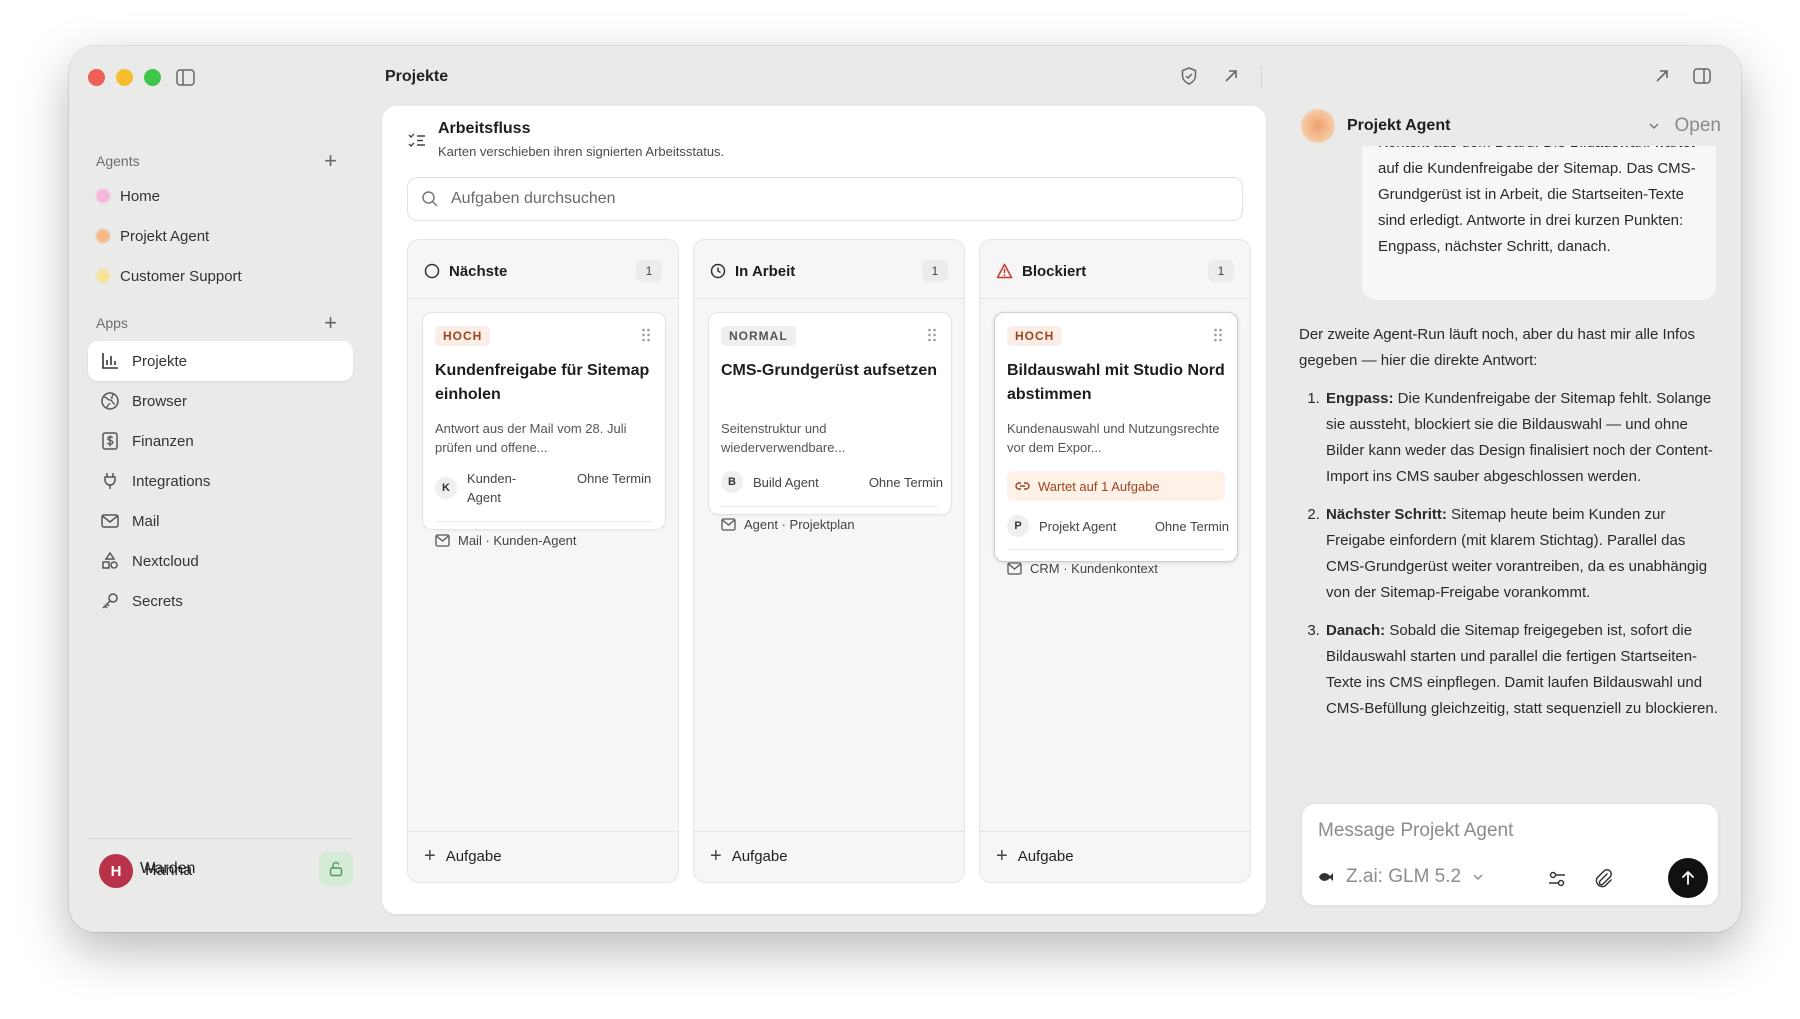  What do you see at coordinates (110, 401) in the screenshot?
I see `globe-icon` at bounding box center [110, 401].